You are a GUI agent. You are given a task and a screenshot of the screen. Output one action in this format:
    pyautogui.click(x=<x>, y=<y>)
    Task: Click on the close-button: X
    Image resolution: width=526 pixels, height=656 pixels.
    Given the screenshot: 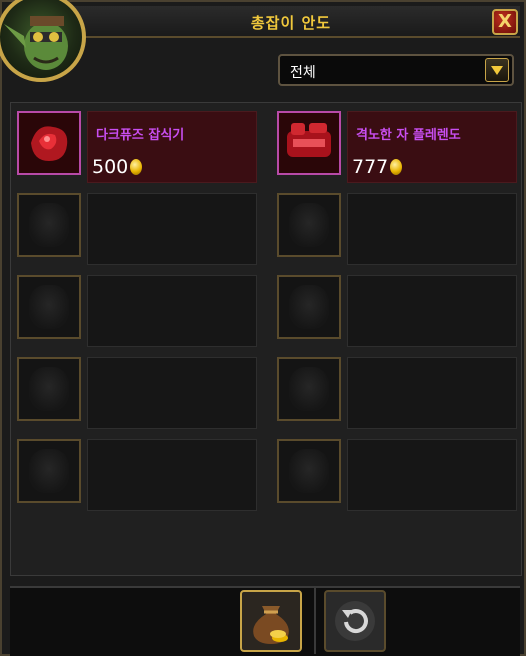 What is the action you would take?
    pyautogui.click(x=505, y=22)
    